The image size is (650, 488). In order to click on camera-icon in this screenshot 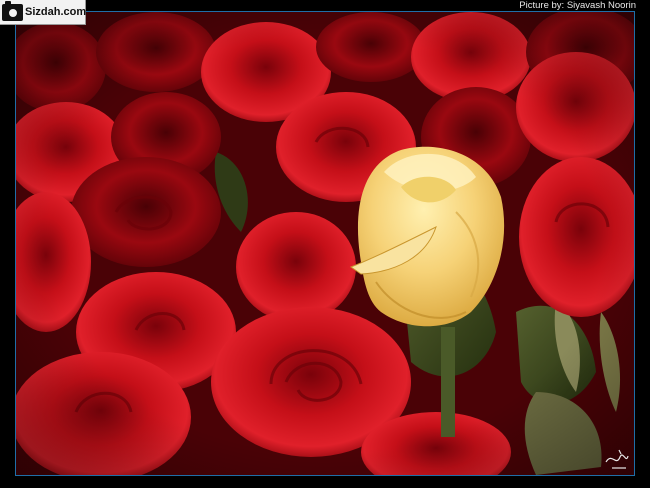, I will do `click(12, 10)`.